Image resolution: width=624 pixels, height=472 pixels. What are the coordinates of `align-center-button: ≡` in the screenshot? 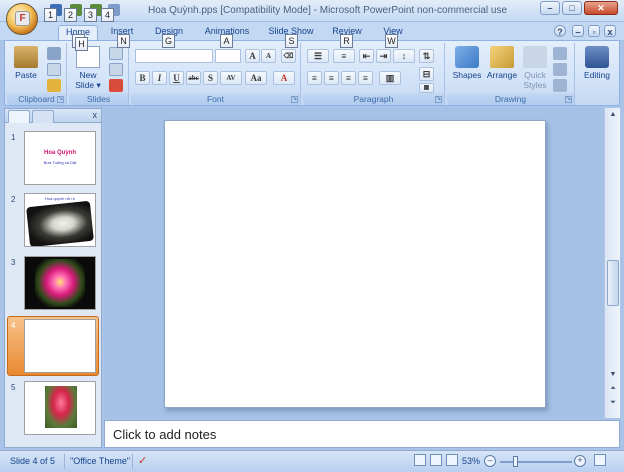 It's located at (331, 78).